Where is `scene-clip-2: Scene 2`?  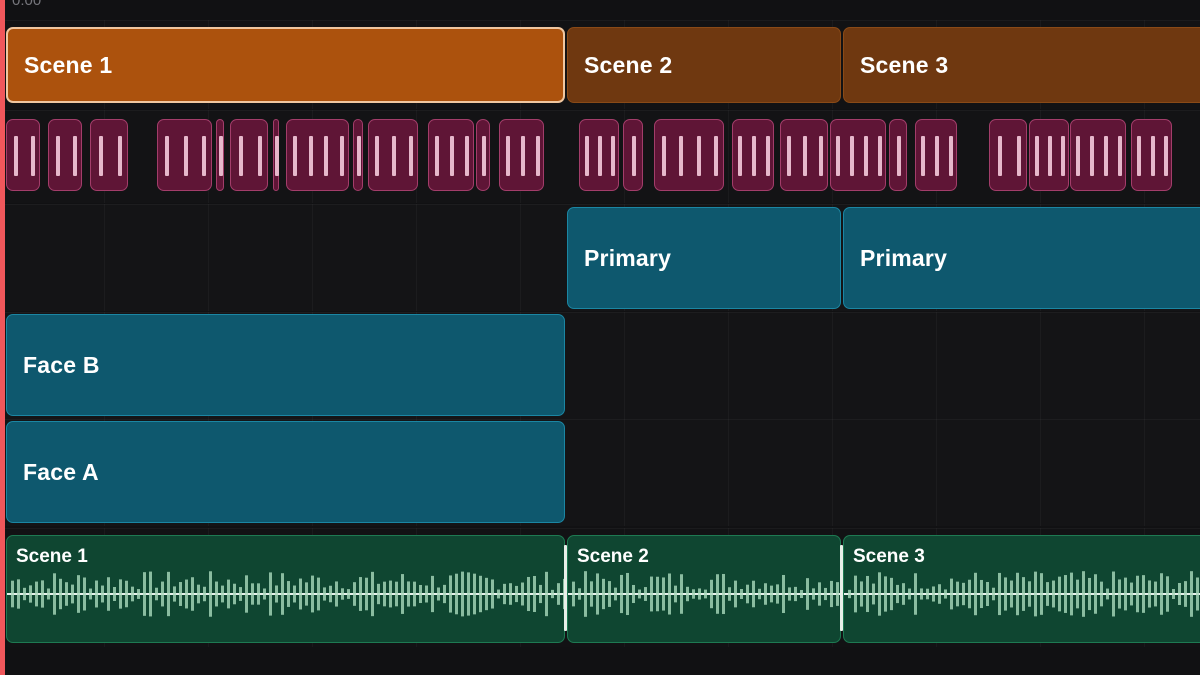 scene-clip-2: Scene 2 is located at coordinates (704, 65).